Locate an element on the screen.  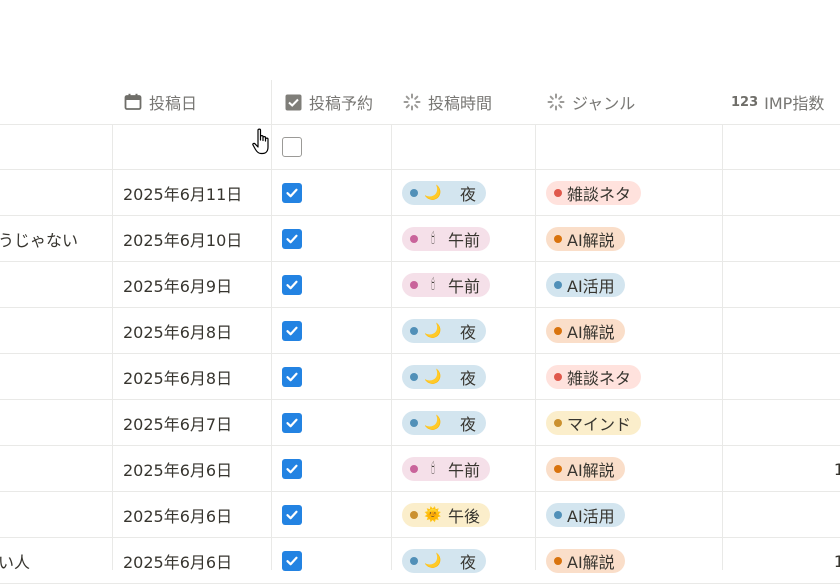
table-row: い人 2025年6月6日 🌙 夜 AI解説 1 is located at coordinates (420, 561).